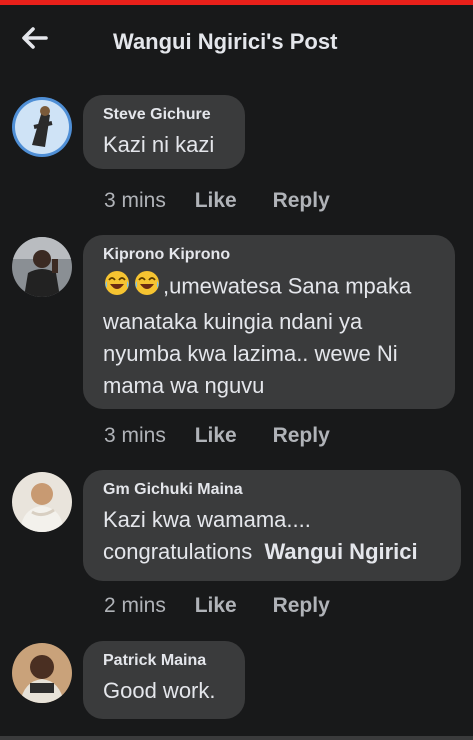  I want to click on comment-text: congratulations Wangui Ngirici, so click(272, 552).